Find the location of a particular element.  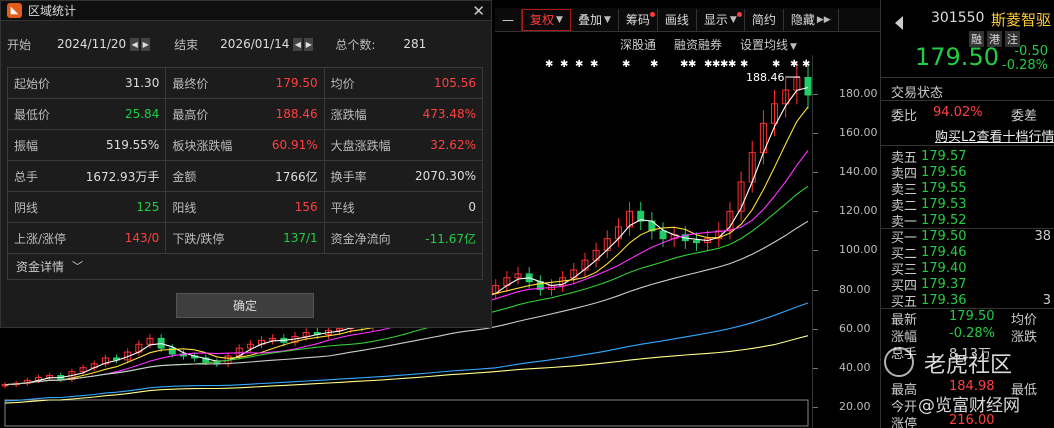

orderbook-row: 卖二 179.53 is located at coordinates (972, 205).